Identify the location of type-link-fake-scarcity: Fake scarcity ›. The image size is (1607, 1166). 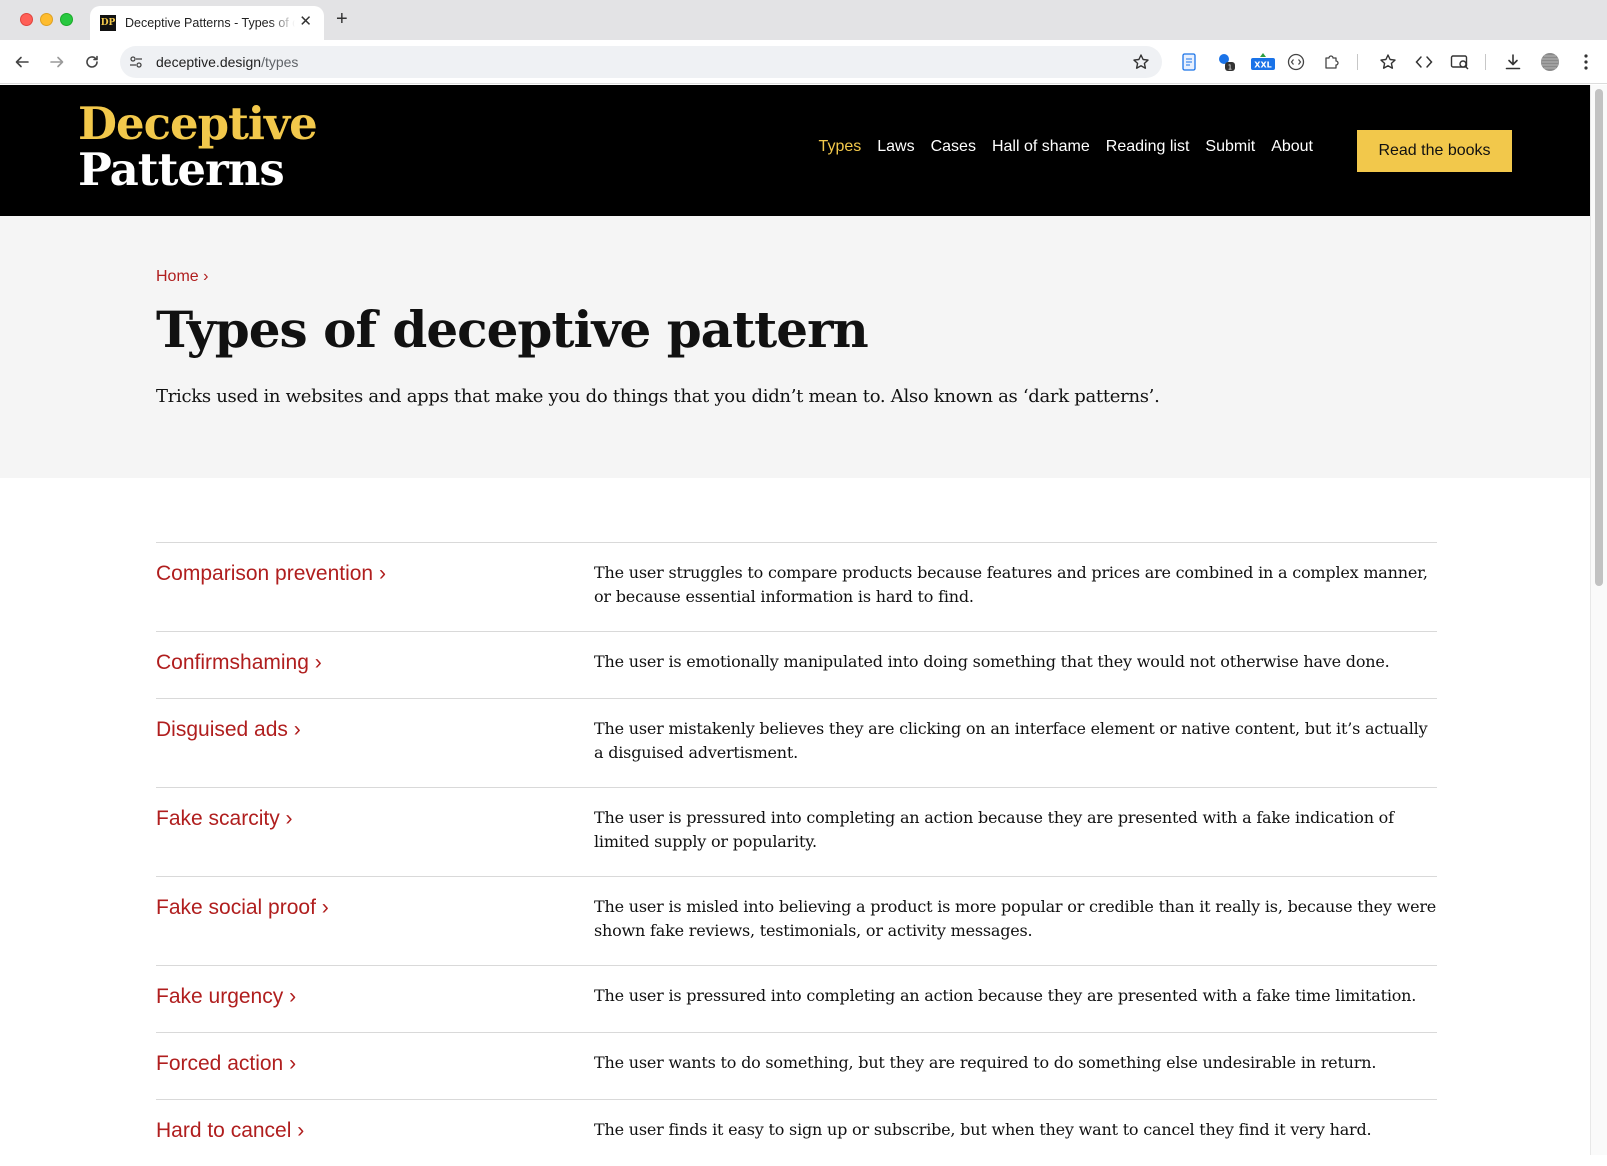
(375, 830).